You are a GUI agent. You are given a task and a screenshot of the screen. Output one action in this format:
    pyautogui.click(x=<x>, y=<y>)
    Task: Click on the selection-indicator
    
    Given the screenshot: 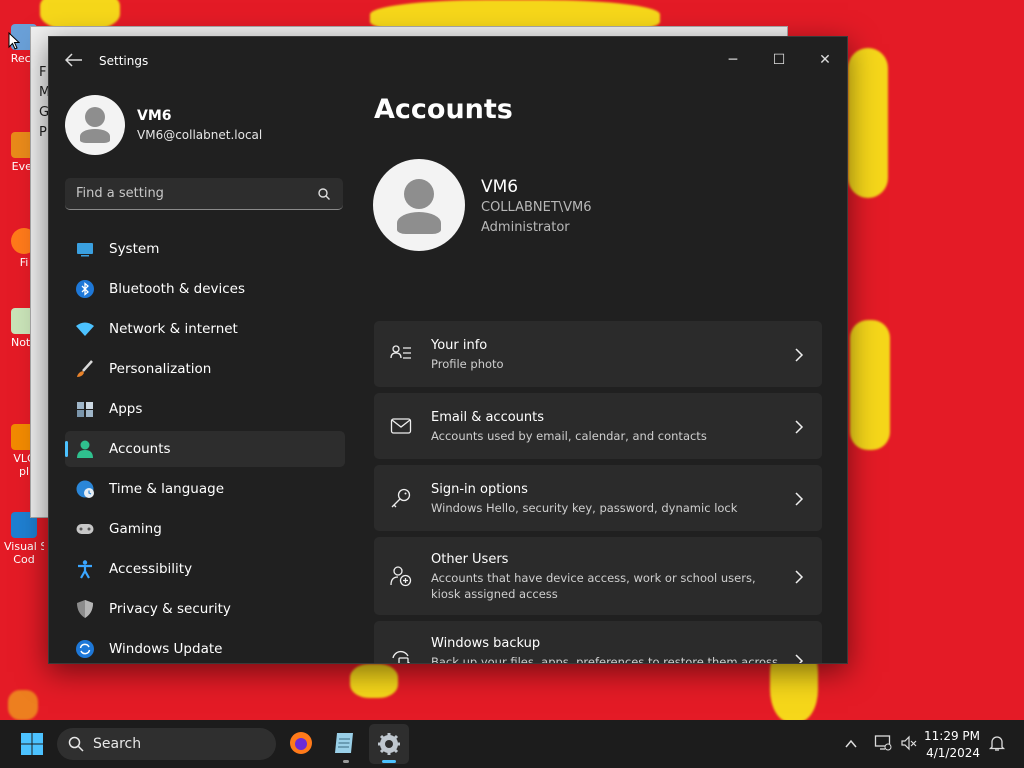 What is the action you would take?
    pyautogui.click(x=66, y=449)
    